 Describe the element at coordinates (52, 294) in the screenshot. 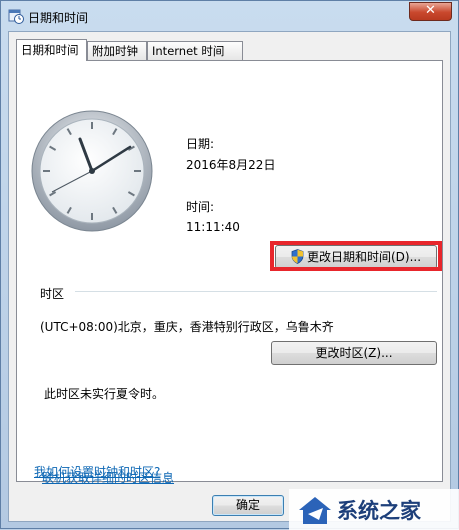

I see `timezone-section-label: 时区` at that location.